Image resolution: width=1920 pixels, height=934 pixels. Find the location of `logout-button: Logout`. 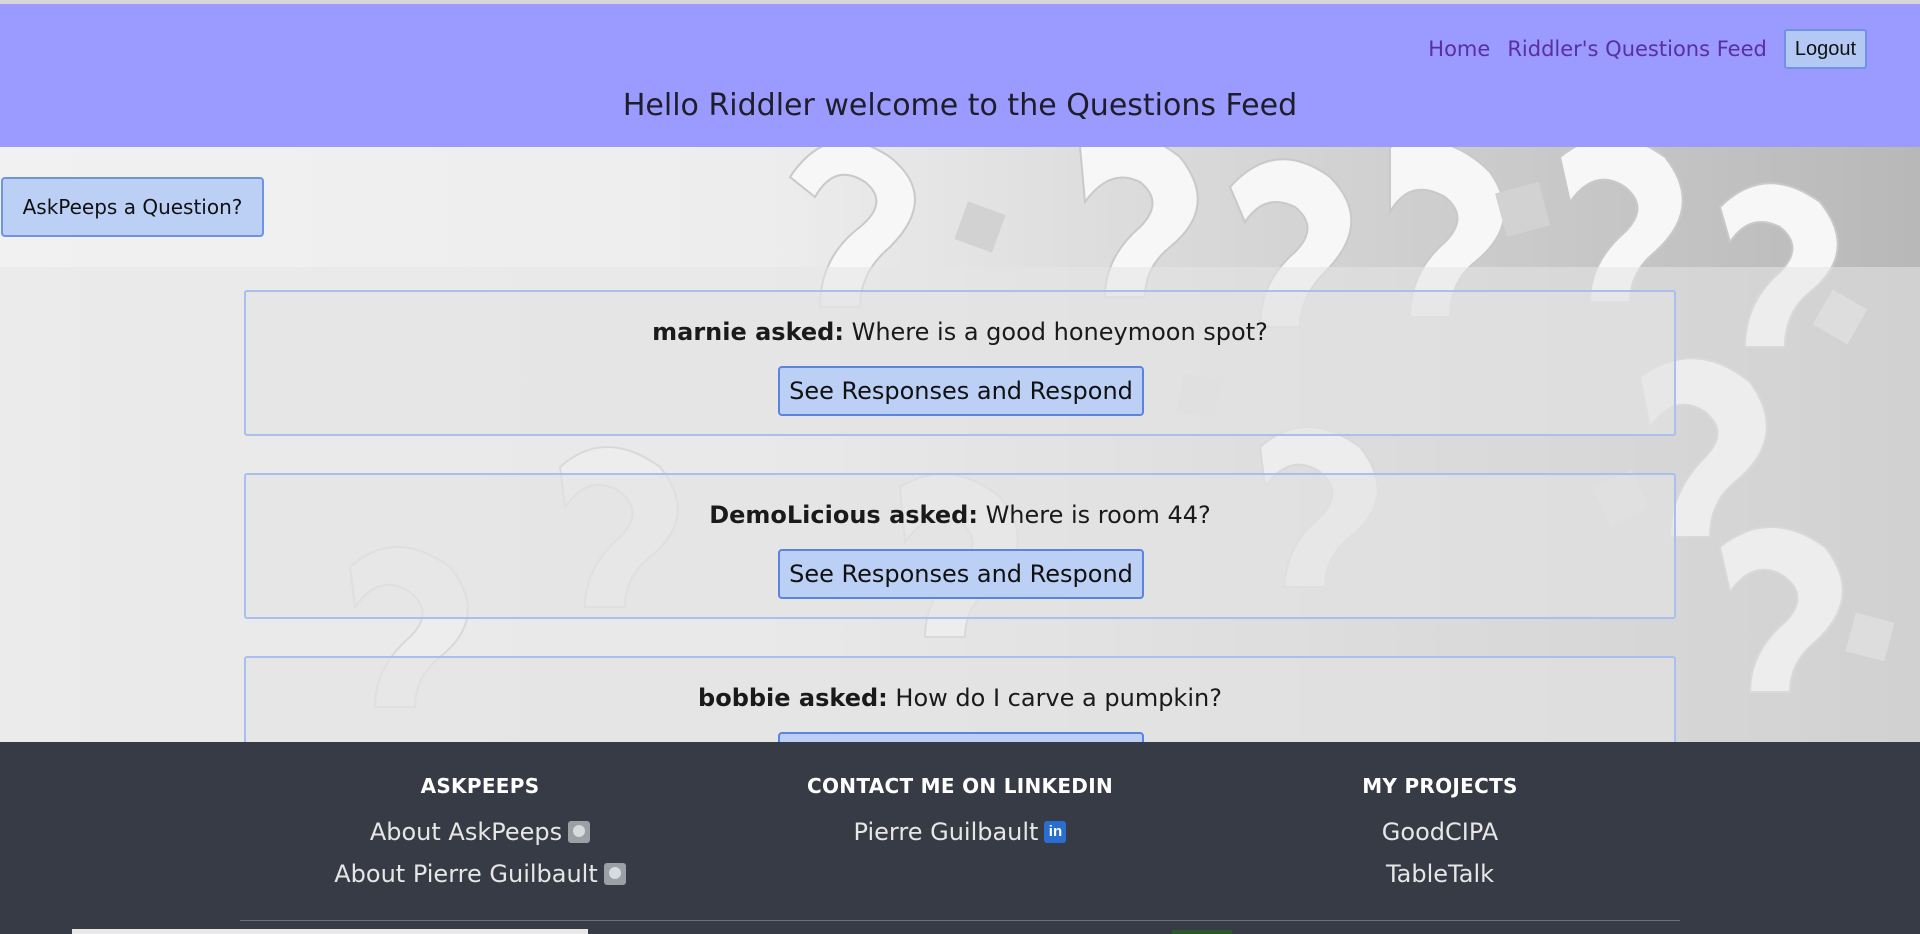

logout-button: Logout is located at coordinates (1825, 49).